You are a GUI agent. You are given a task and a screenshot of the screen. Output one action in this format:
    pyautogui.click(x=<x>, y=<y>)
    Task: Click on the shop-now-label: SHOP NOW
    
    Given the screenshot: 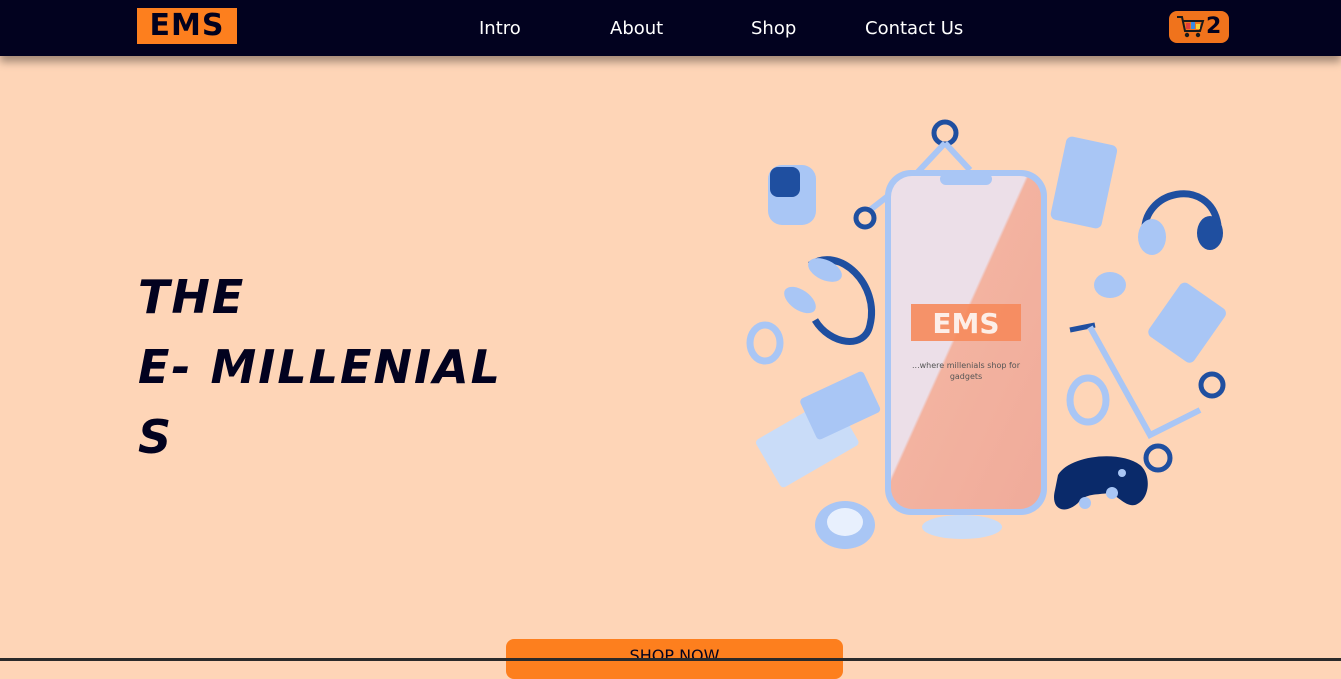 What is the action you would take?
    pyautogui.click(x=674, y=655)
    